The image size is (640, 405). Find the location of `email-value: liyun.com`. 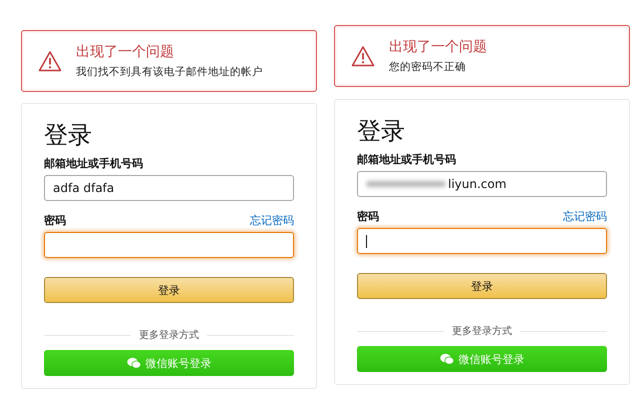

email-value: liyun.com is located at coordinates (477, 184).